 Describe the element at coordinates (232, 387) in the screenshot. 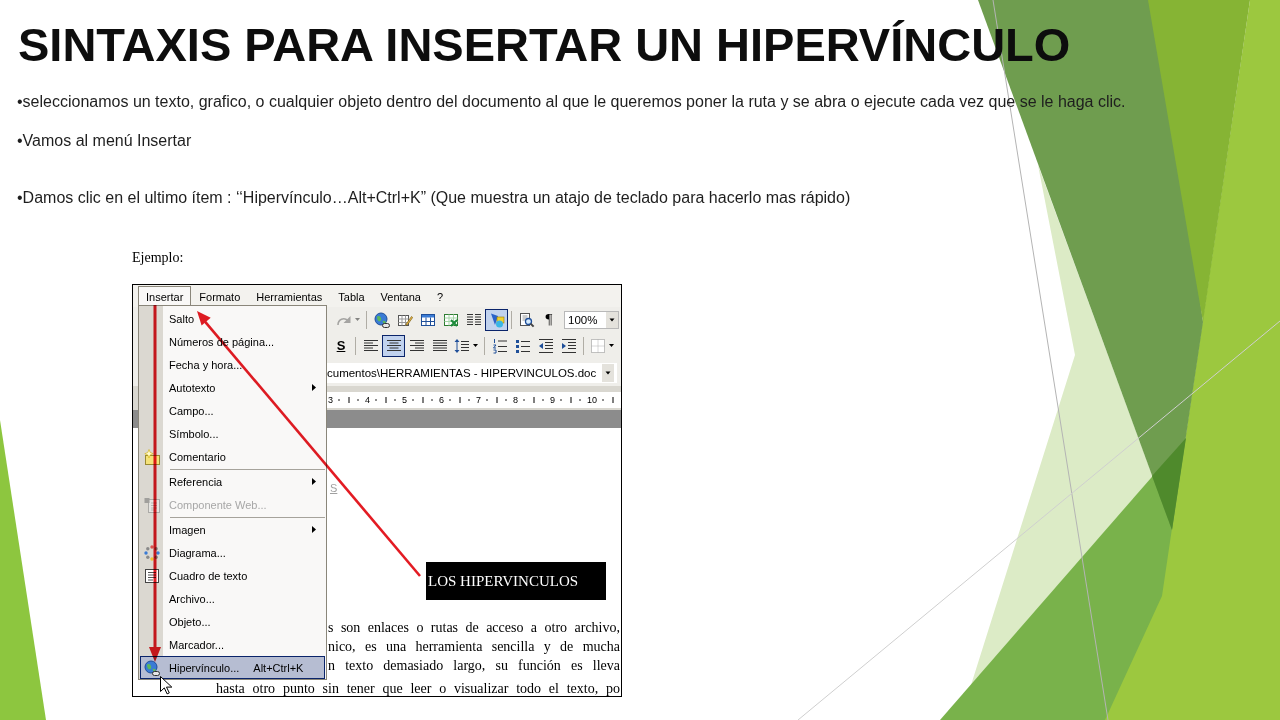

I see `menu-item: Autotexto` at that location.